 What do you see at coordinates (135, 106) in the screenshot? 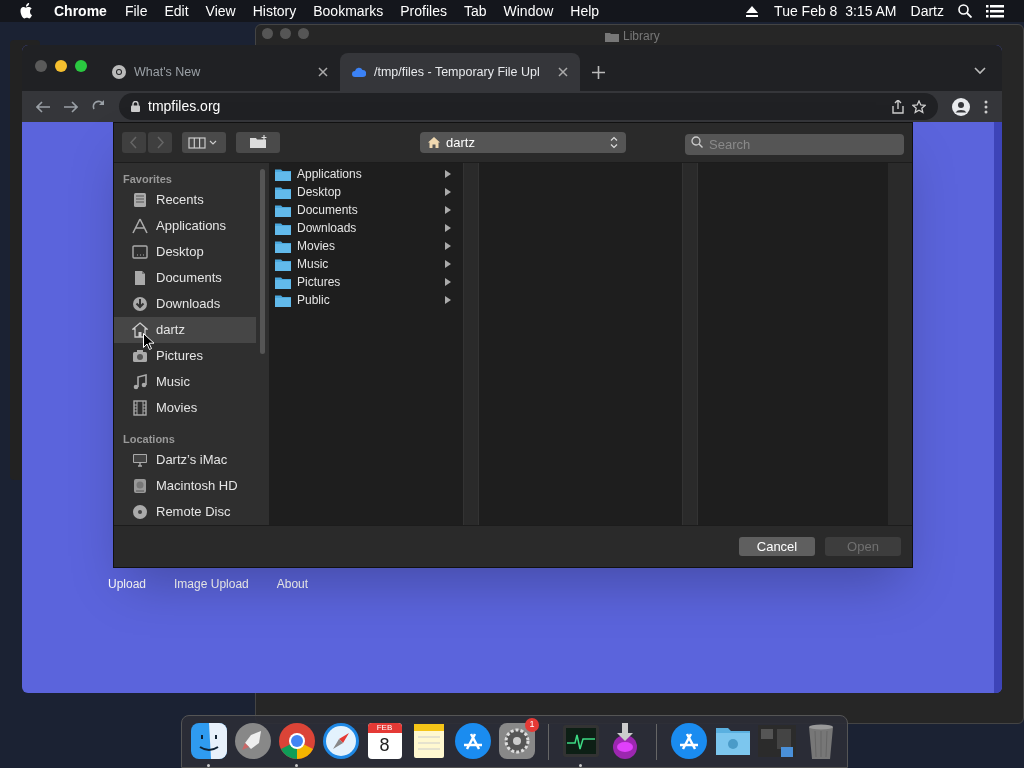
I see `lock-icon` at bounding box center [135, 106].